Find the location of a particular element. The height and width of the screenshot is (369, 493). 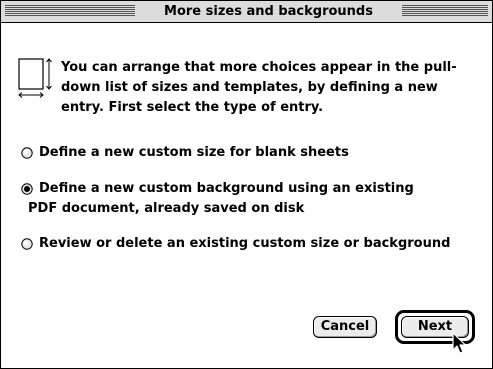

title-bar-stripes-right is located at coordinates (443, 11).